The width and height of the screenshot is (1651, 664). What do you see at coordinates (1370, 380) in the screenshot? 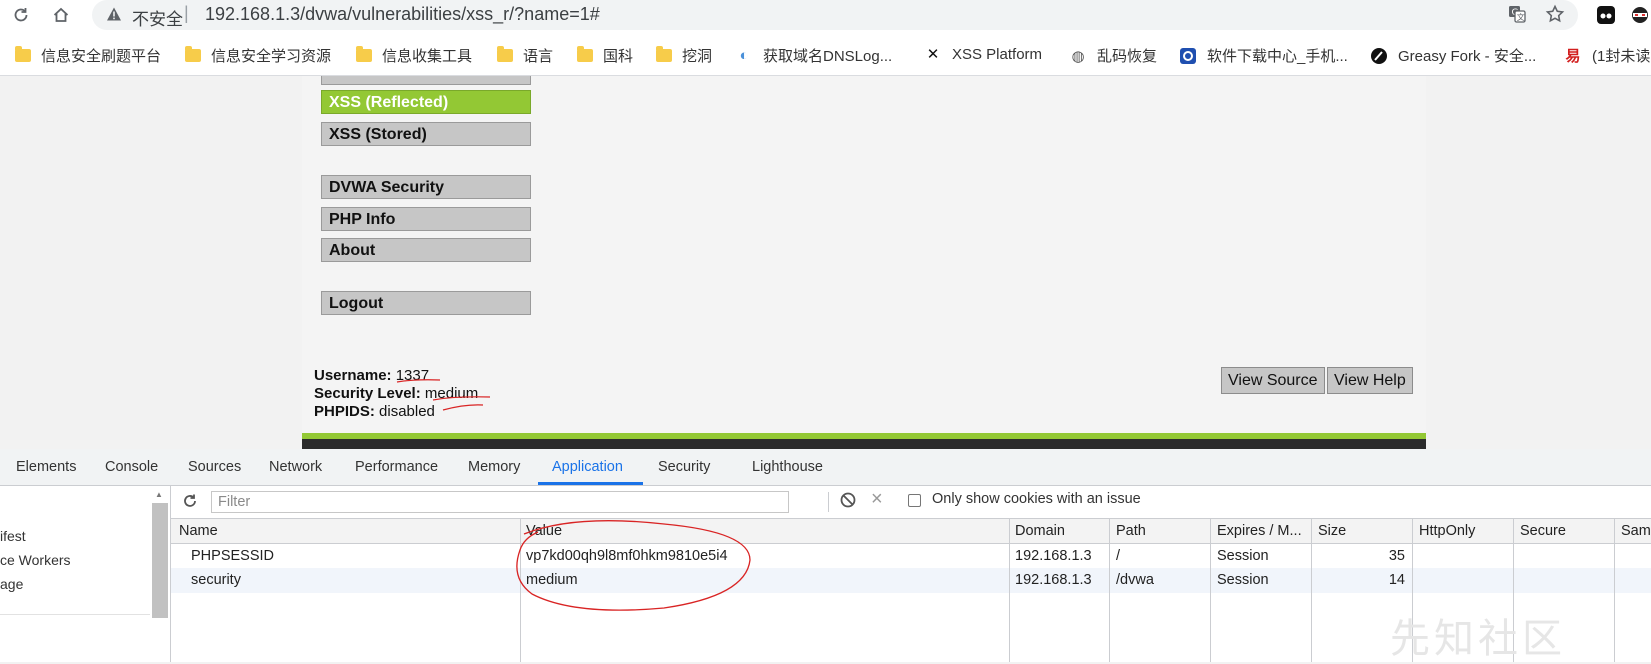
I see `view-help-button: View Help` at bounding box center [1370, 380].